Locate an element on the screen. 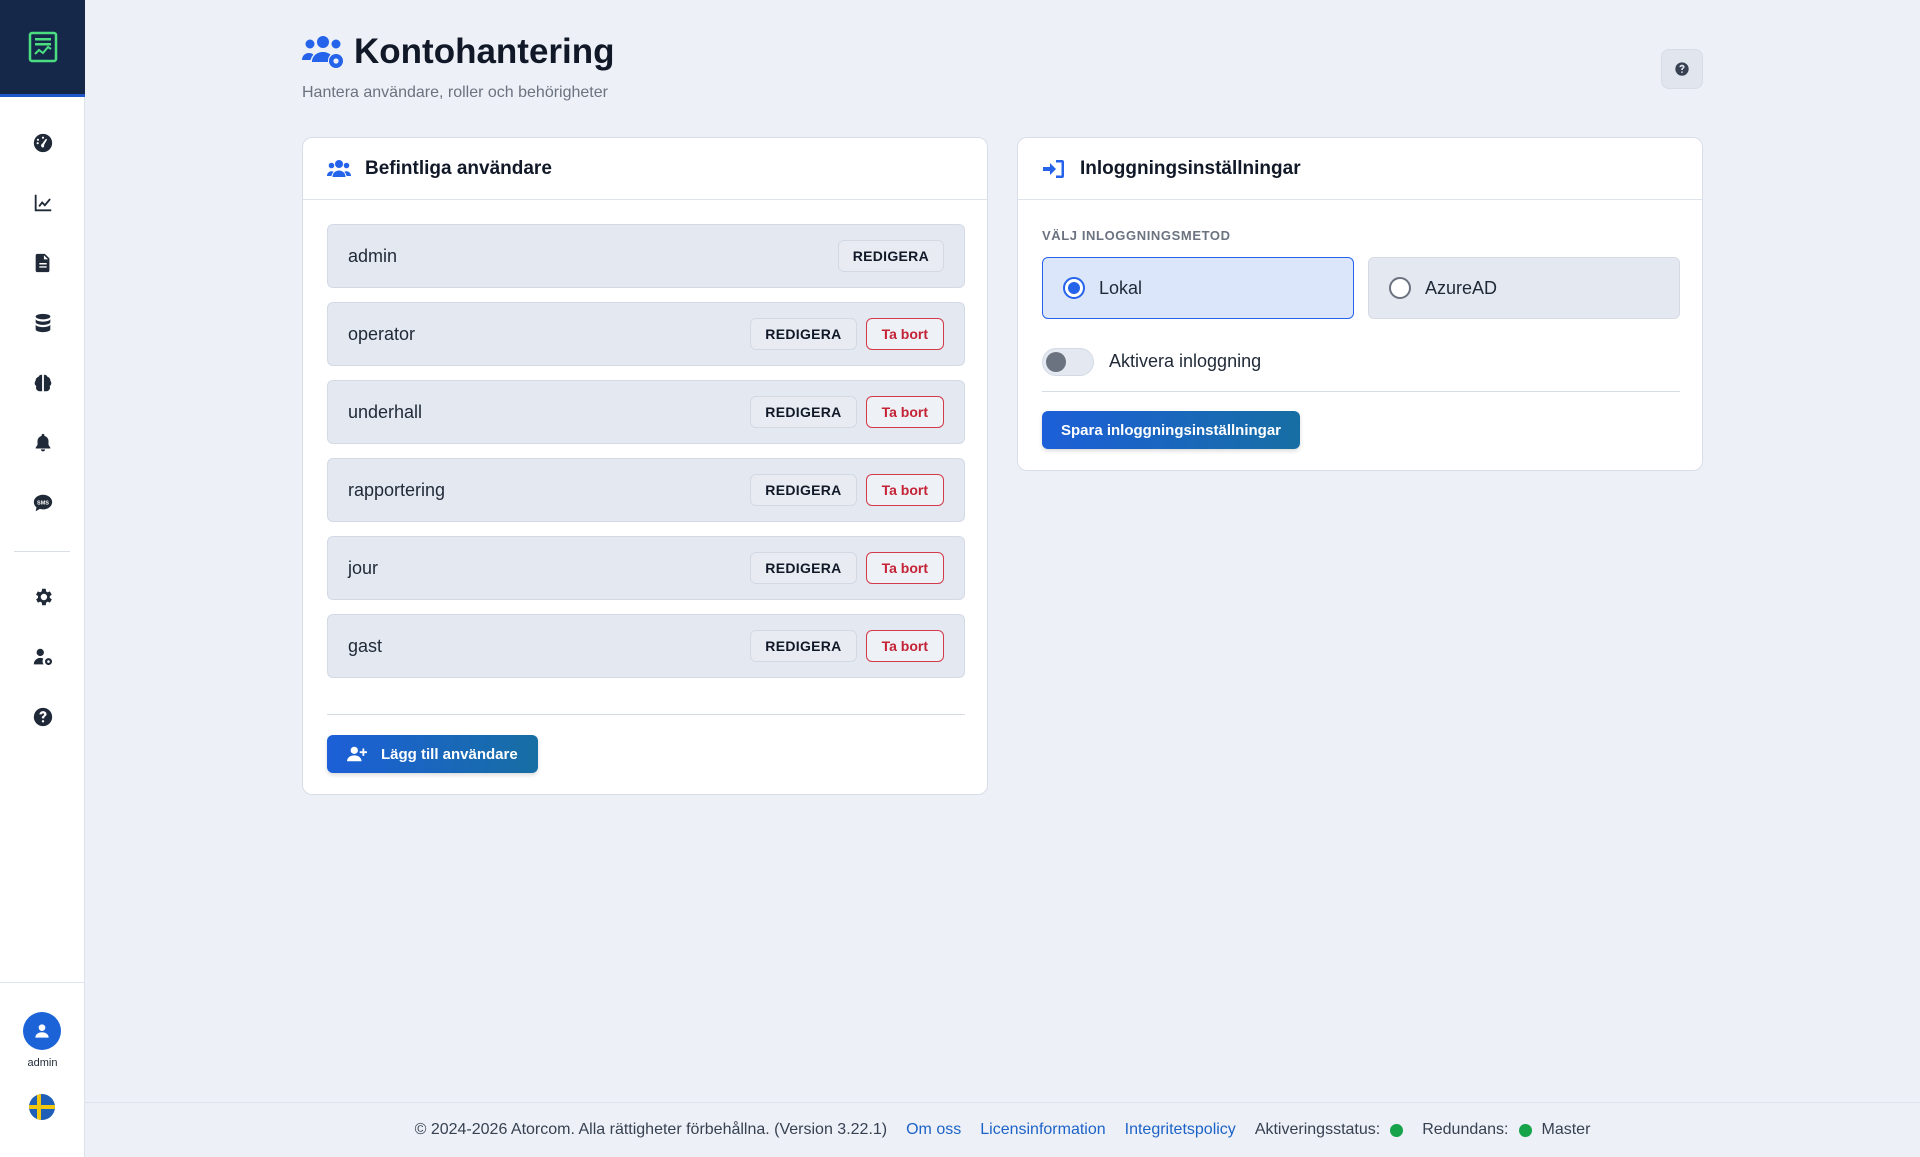 Image resolution: width=1920 pixels, height=1157 pixels. user-row: admin REDIGERA is located at coordinates (646, 256).